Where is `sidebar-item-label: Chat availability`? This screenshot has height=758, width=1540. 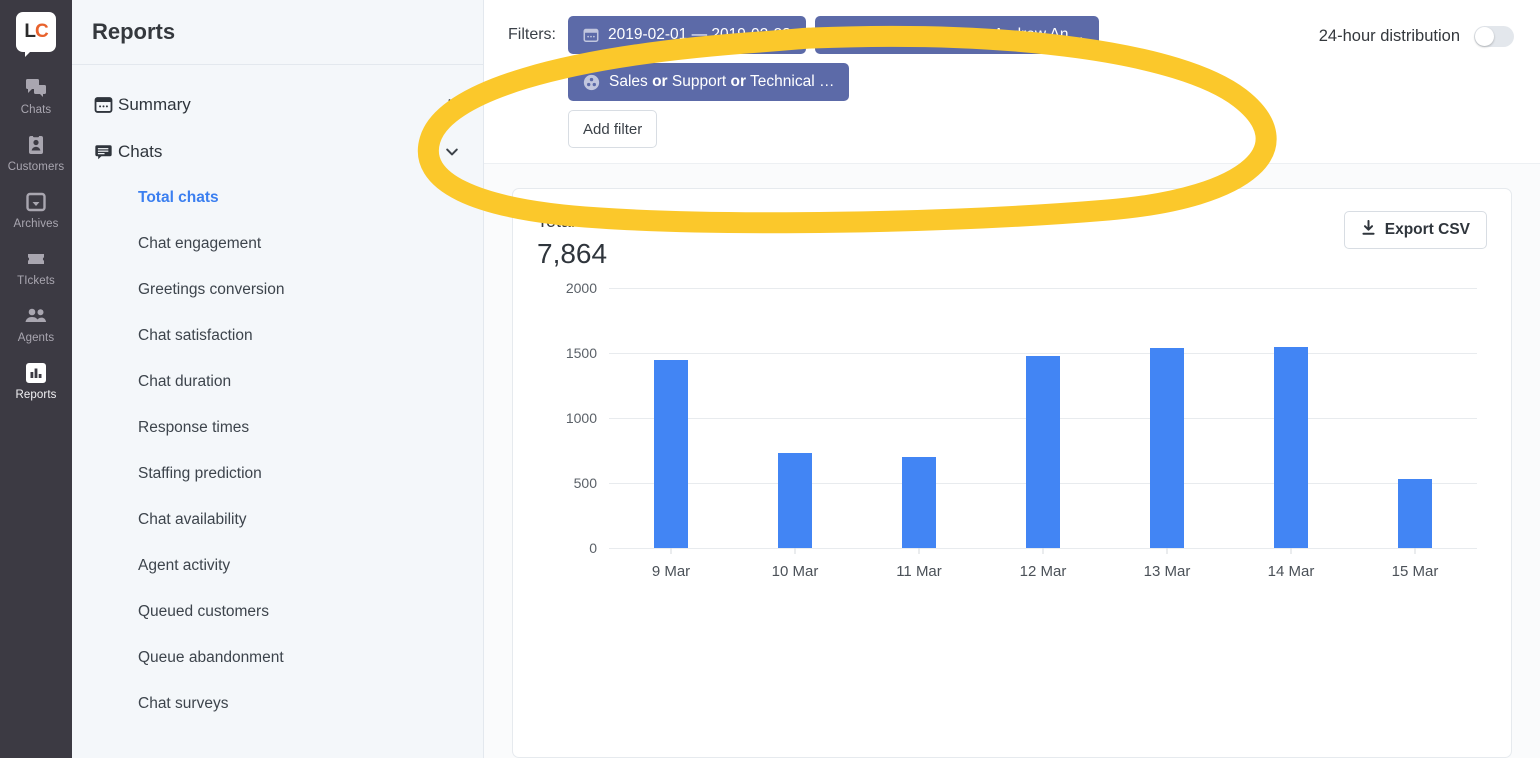
sidebar-item-label: Chat availability is located at coordinates (192, 519).